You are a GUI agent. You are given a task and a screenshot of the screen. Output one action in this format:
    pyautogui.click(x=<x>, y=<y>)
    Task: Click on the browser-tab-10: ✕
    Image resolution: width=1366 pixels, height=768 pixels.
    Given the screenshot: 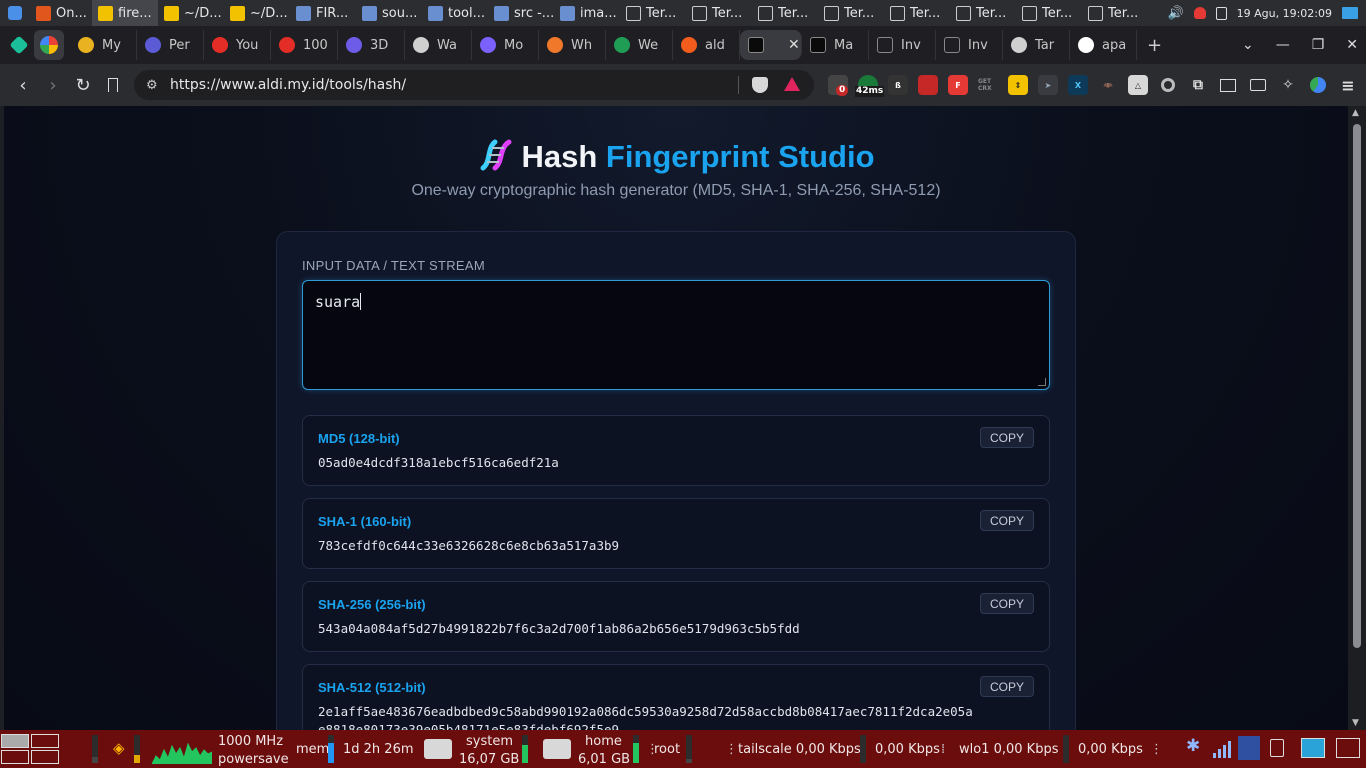 What is the action you would take?
    pyautogui.click(x=771, y=45)
    